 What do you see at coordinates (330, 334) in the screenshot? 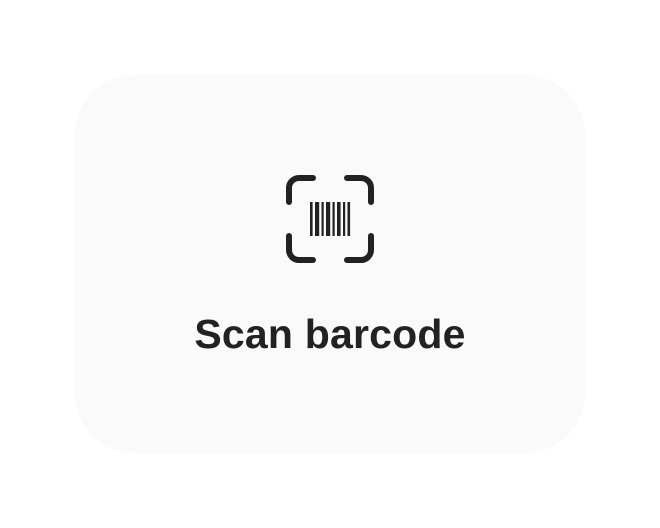
I see `scan-barcode-label: Scan barcode` at bounding box center [330, 334].